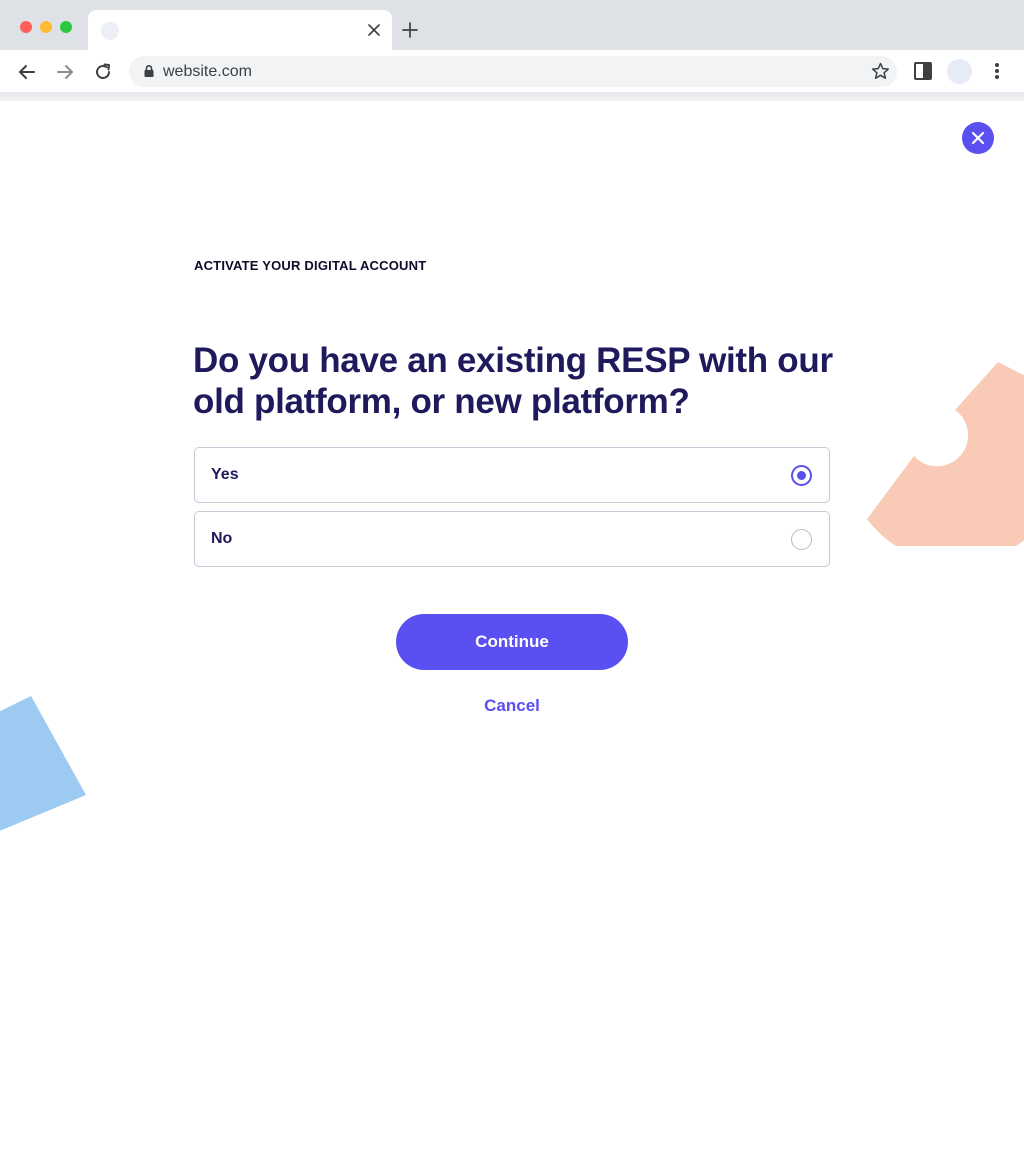 This screenshot has height=1154, width=1024. Describe the element at coordinates (512, 642) in the screenshot. I see `continue-button: Continue` at that location.